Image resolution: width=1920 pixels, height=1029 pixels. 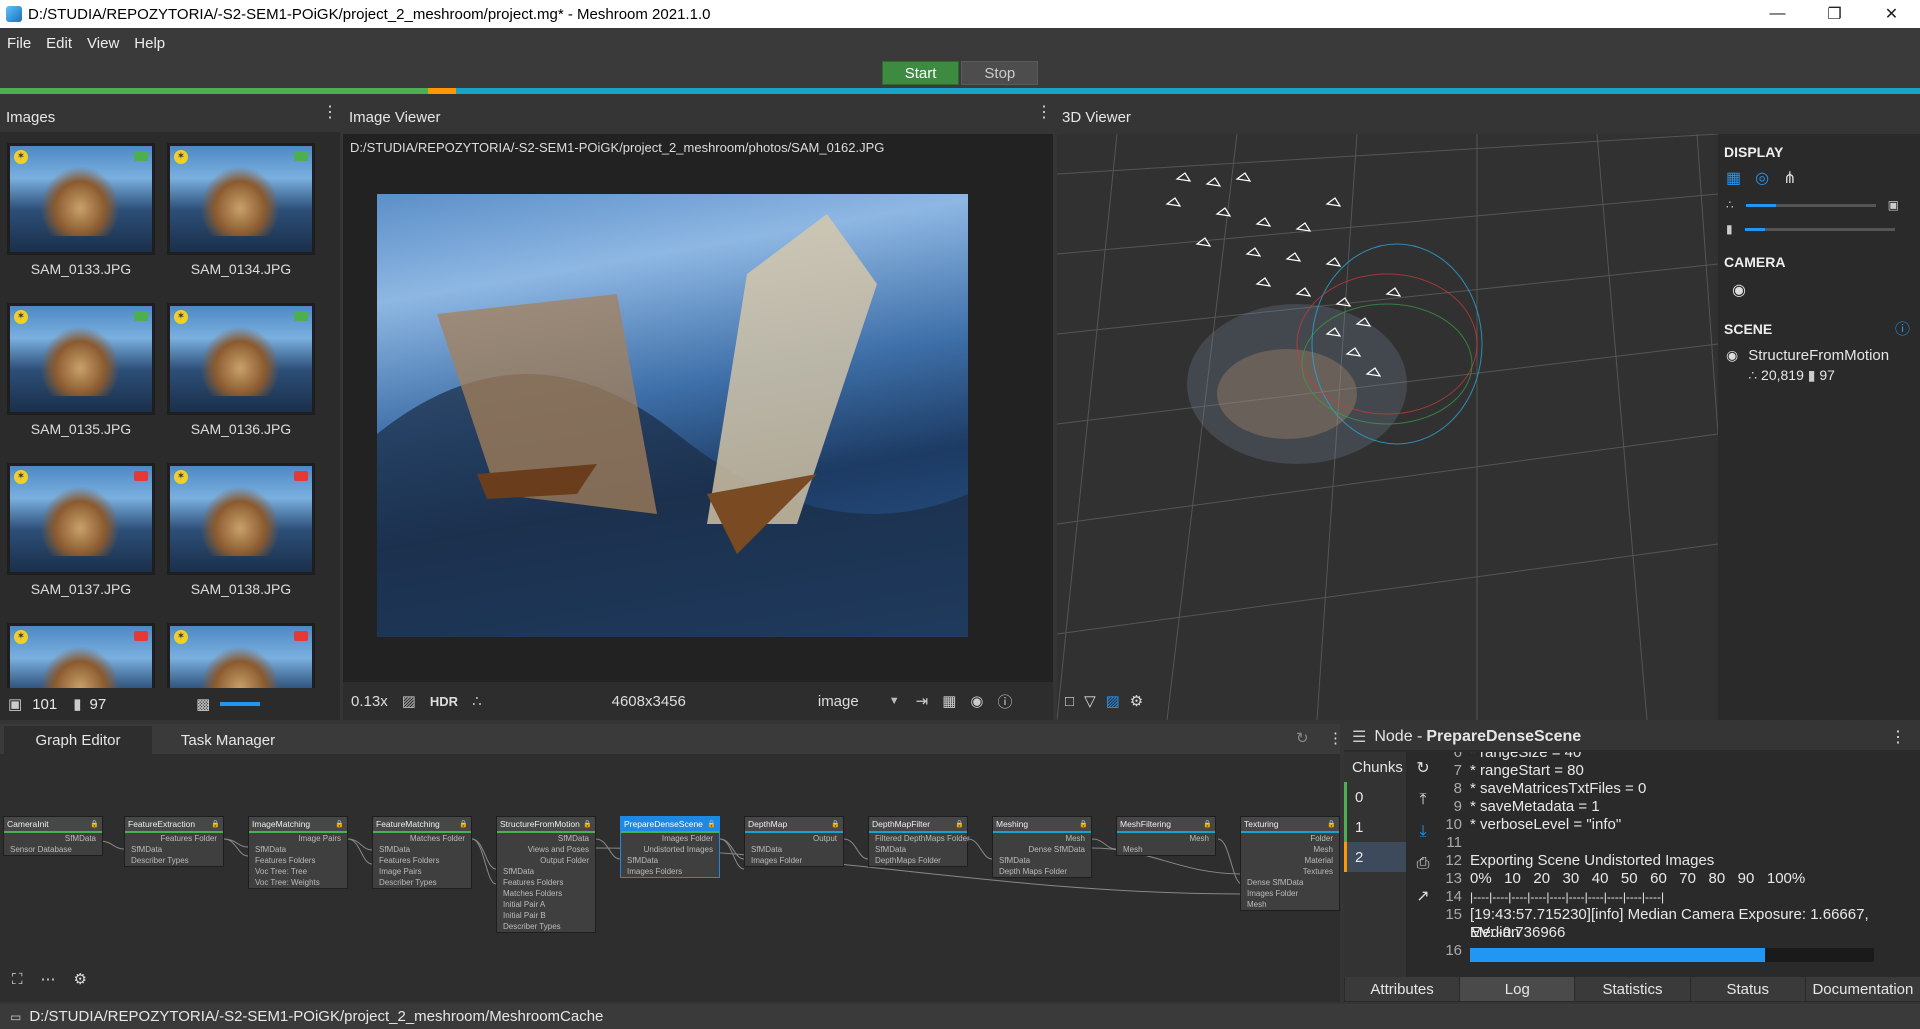 What do you see at coordinates (241, 589) in the screenshot?
I see `image-name: SAM_0138.JPG` at bounding box center [241, 589].